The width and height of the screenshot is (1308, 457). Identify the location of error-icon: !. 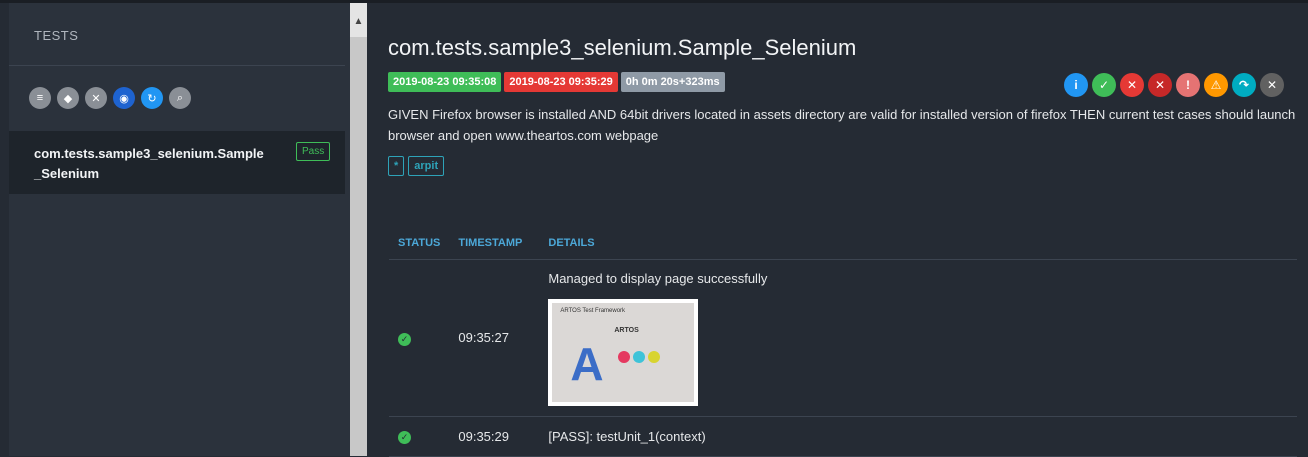
(1188, 85).